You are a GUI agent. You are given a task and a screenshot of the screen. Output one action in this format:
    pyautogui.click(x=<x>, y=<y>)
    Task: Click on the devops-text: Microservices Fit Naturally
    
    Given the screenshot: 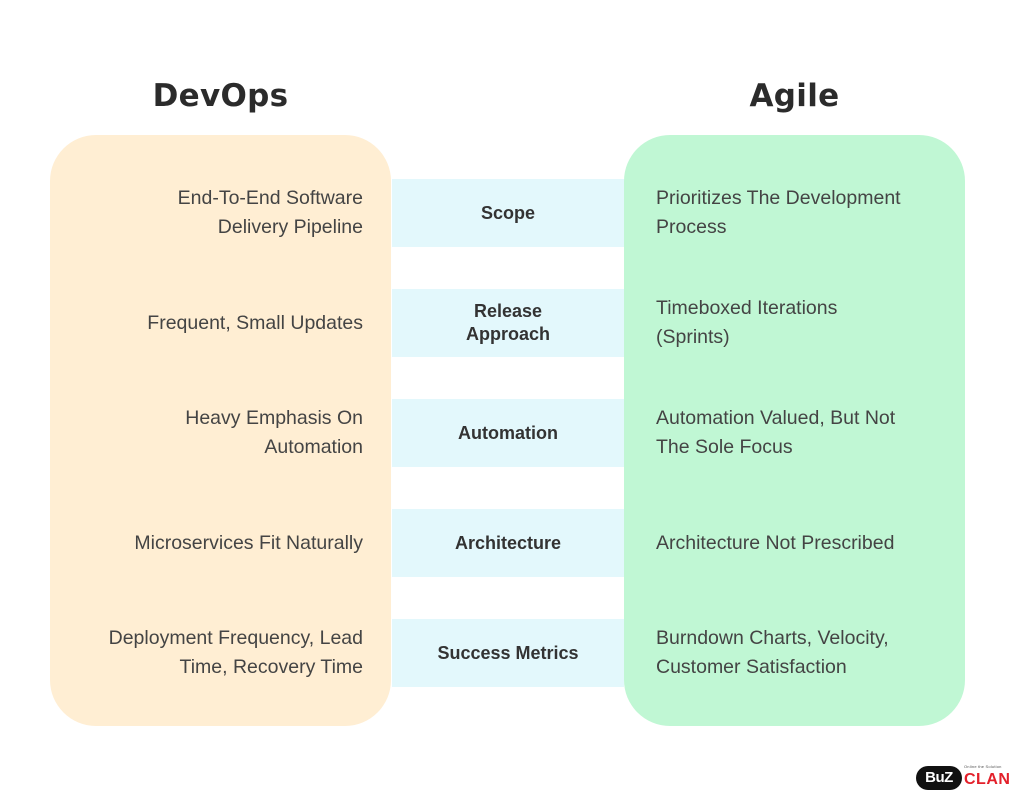 What is the action you would take?
    pyautogui.click(x=248, y=542)
    